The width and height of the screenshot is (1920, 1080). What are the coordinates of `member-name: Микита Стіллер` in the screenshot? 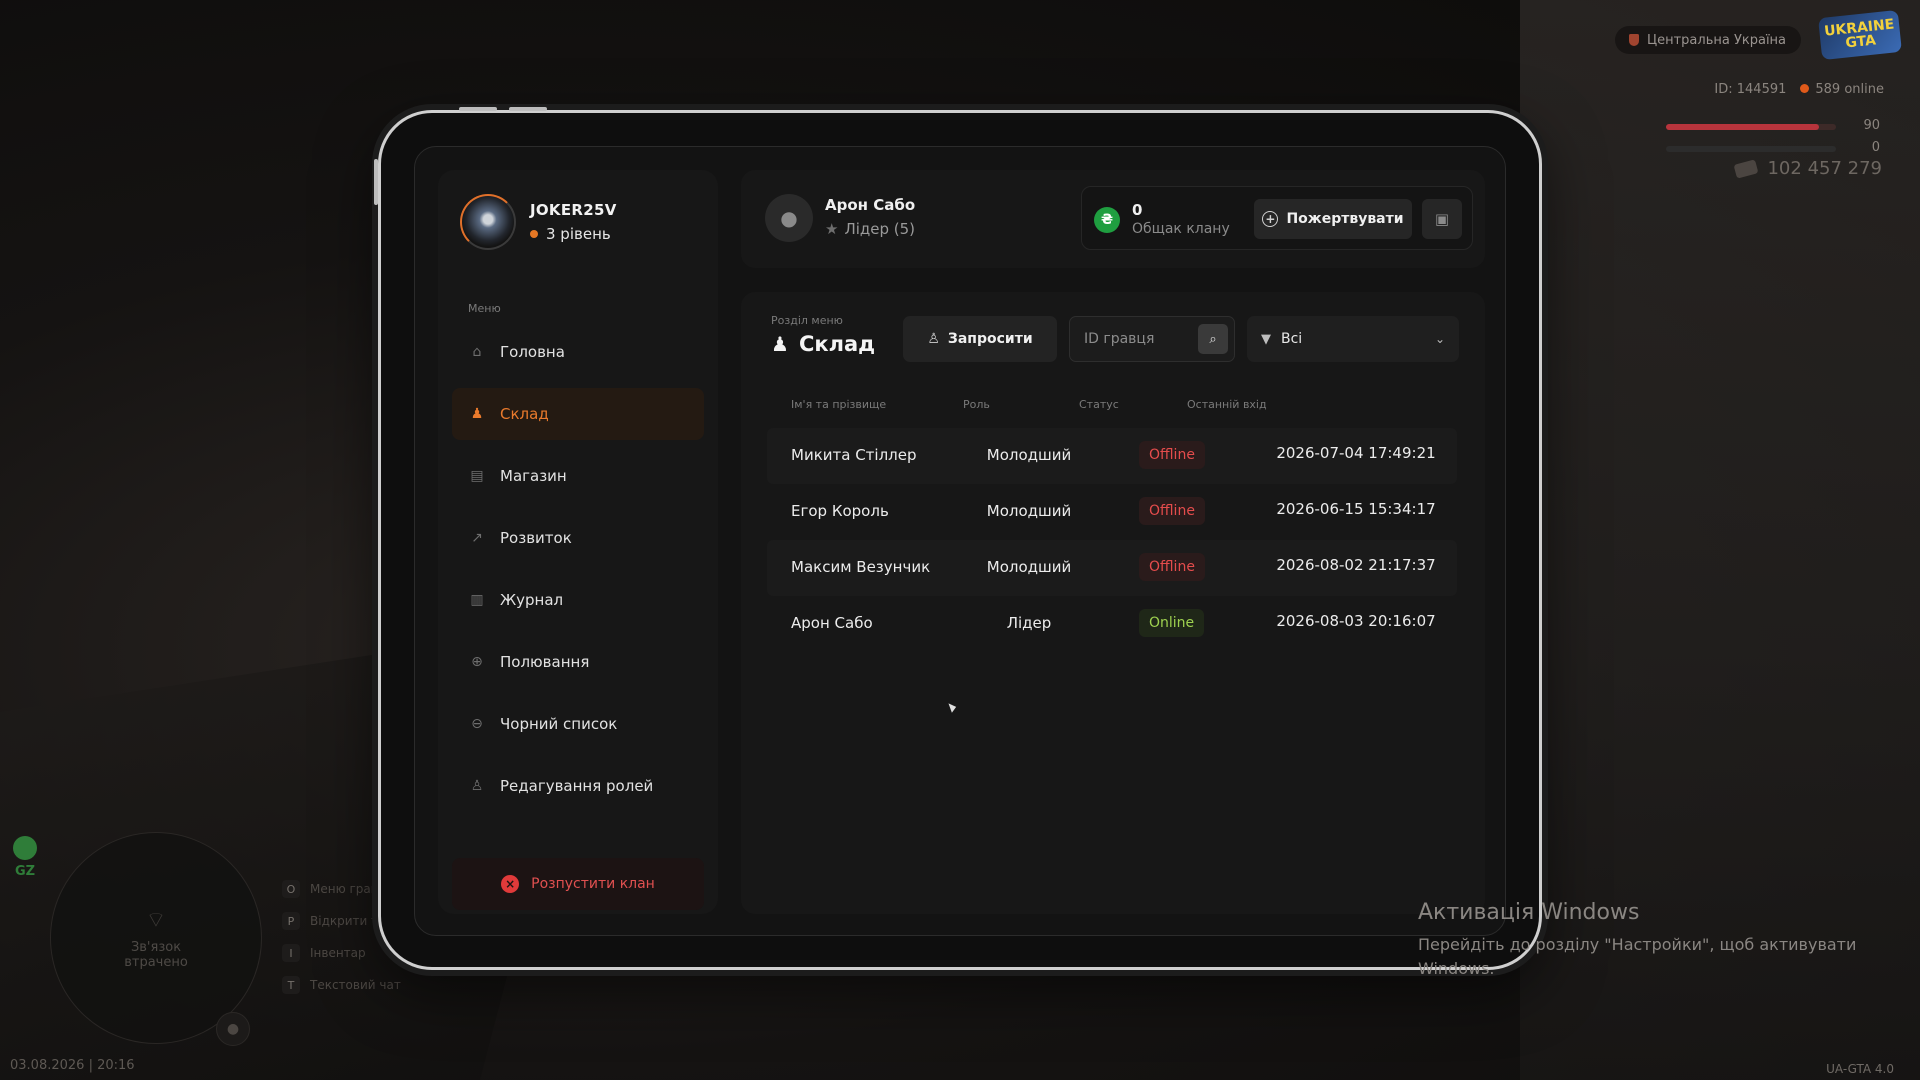 It's located at (854, 455).